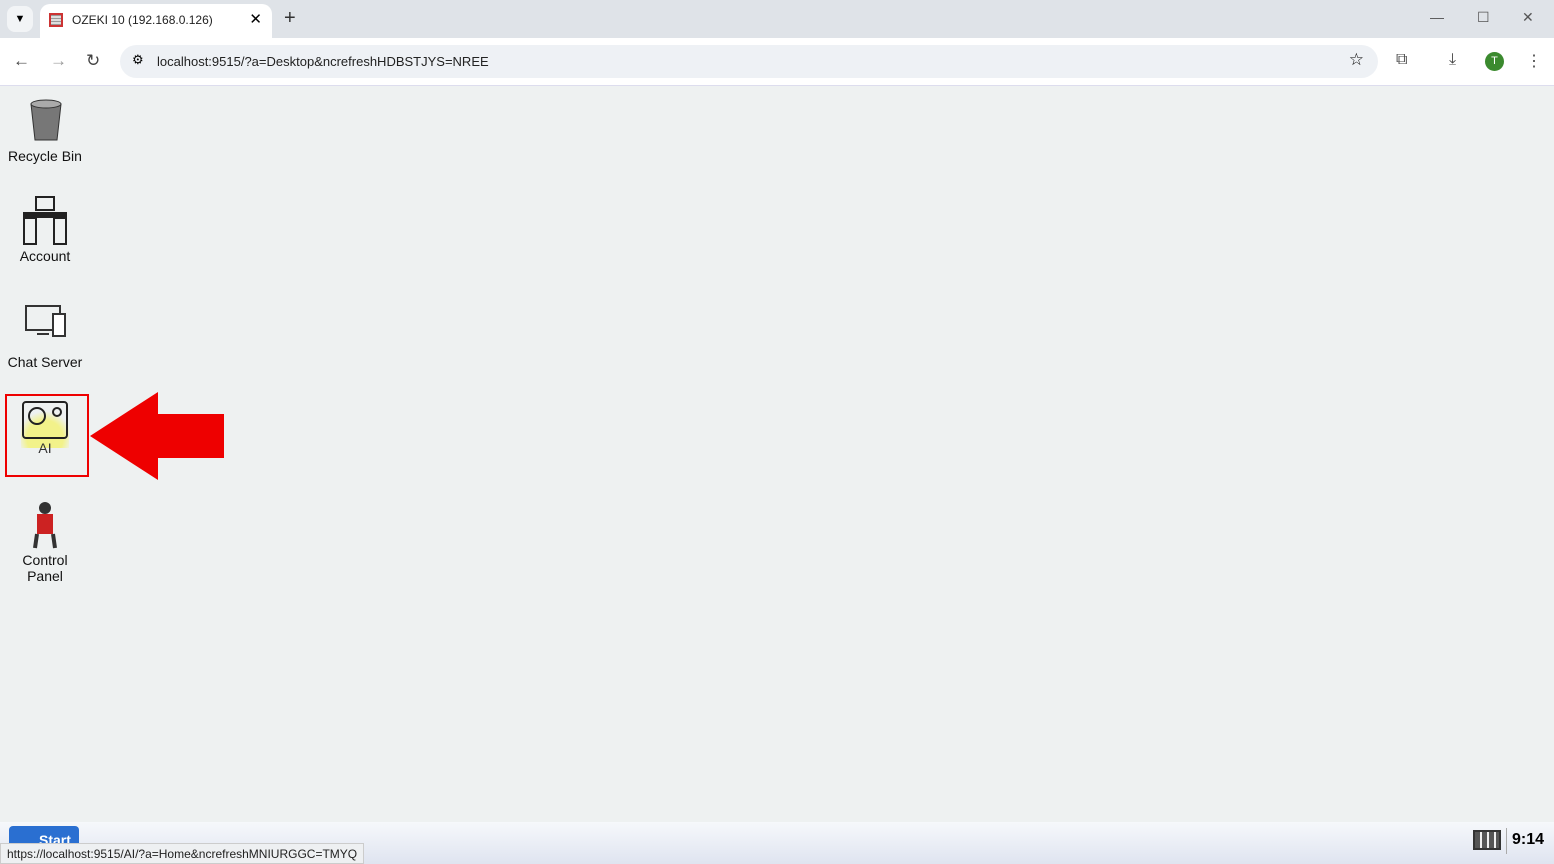  I want to click on icon-label: Account, so click(45, 256).